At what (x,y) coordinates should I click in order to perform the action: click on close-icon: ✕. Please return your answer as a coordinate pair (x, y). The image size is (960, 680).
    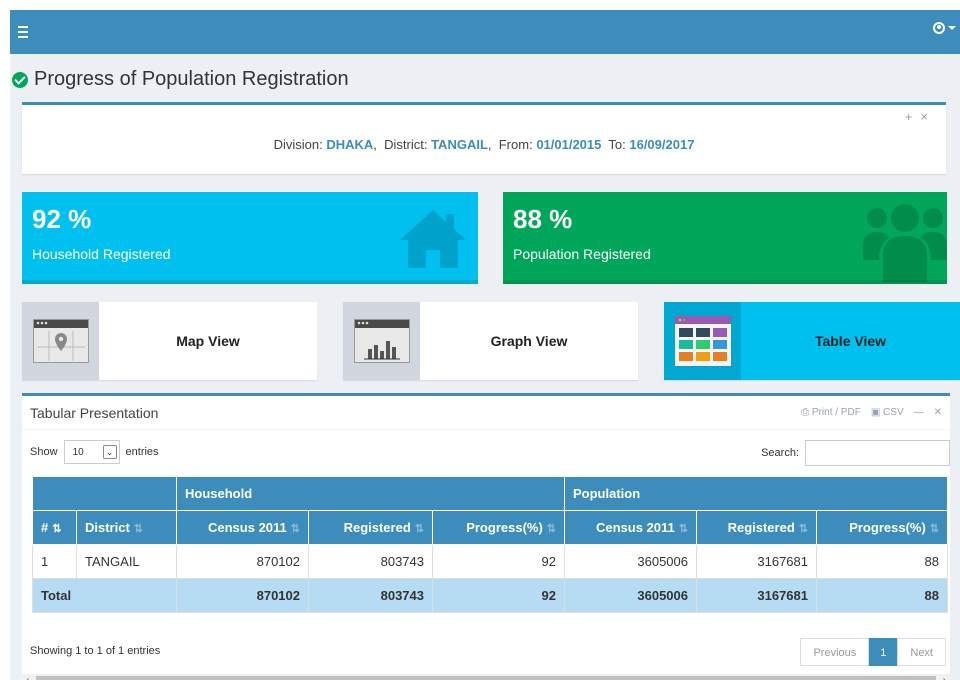
    Looking at the image, I should click on (938, 412).